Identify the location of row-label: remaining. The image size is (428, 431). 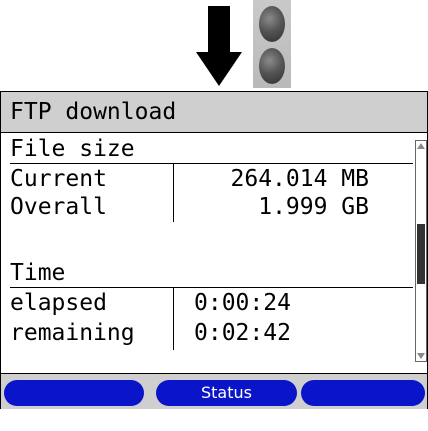
(72, 333).